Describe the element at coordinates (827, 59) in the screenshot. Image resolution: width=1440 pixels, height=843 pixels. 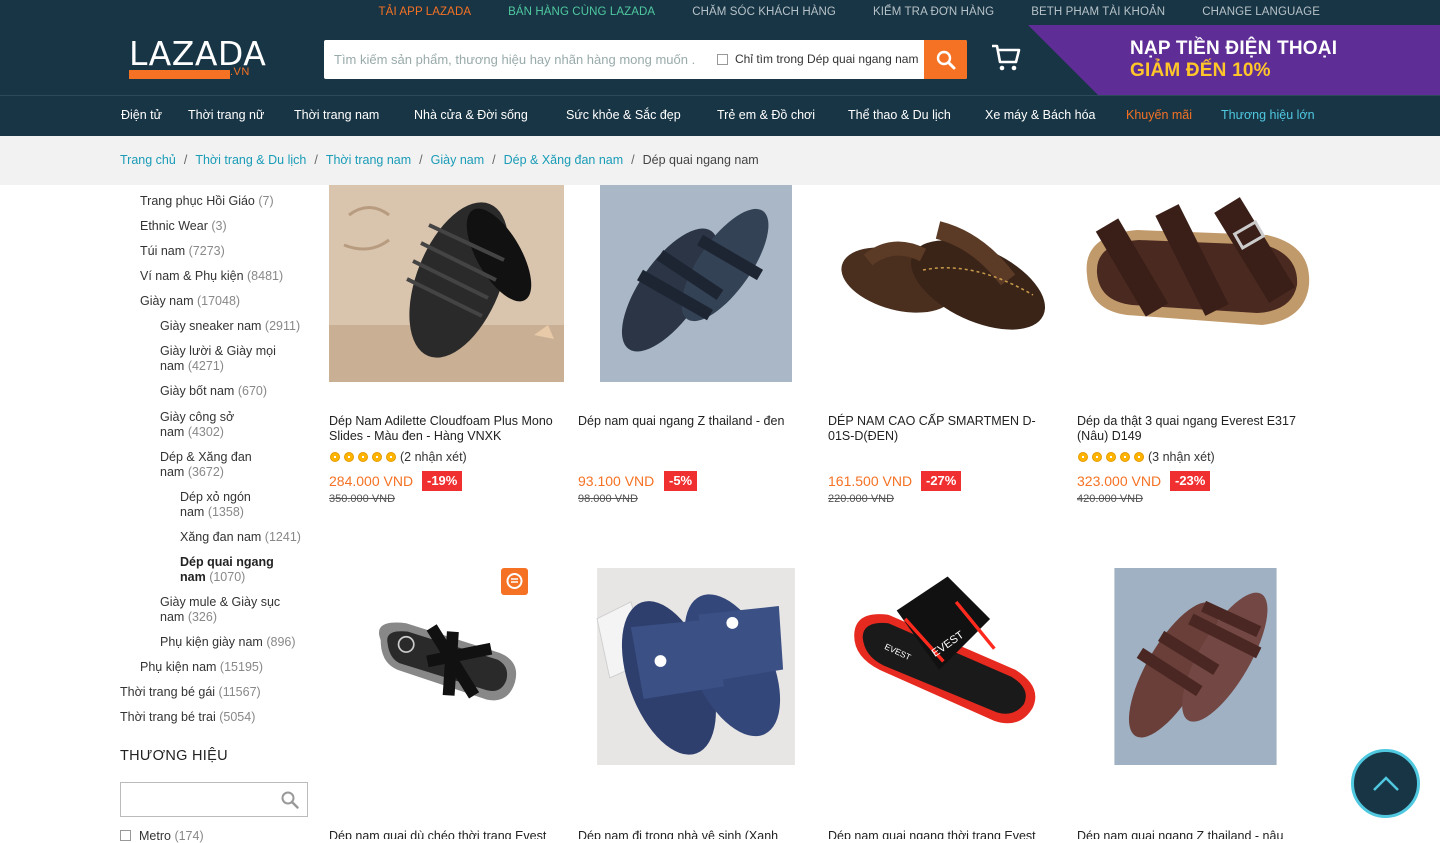
I see `search-scope-label: Chỉ tìm trong Dép quai ngang nam` at that location.